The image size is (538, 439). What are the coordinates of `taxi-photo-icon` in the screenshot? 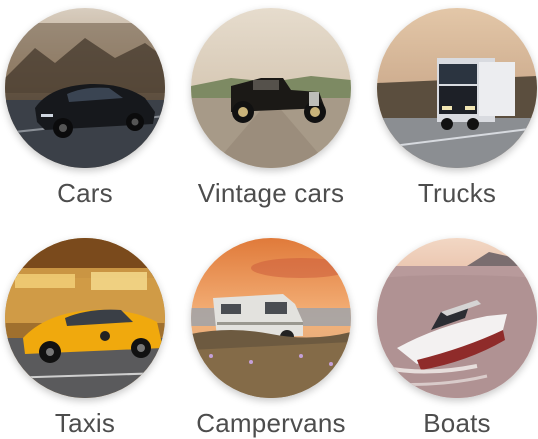 It's located at (85, 318).